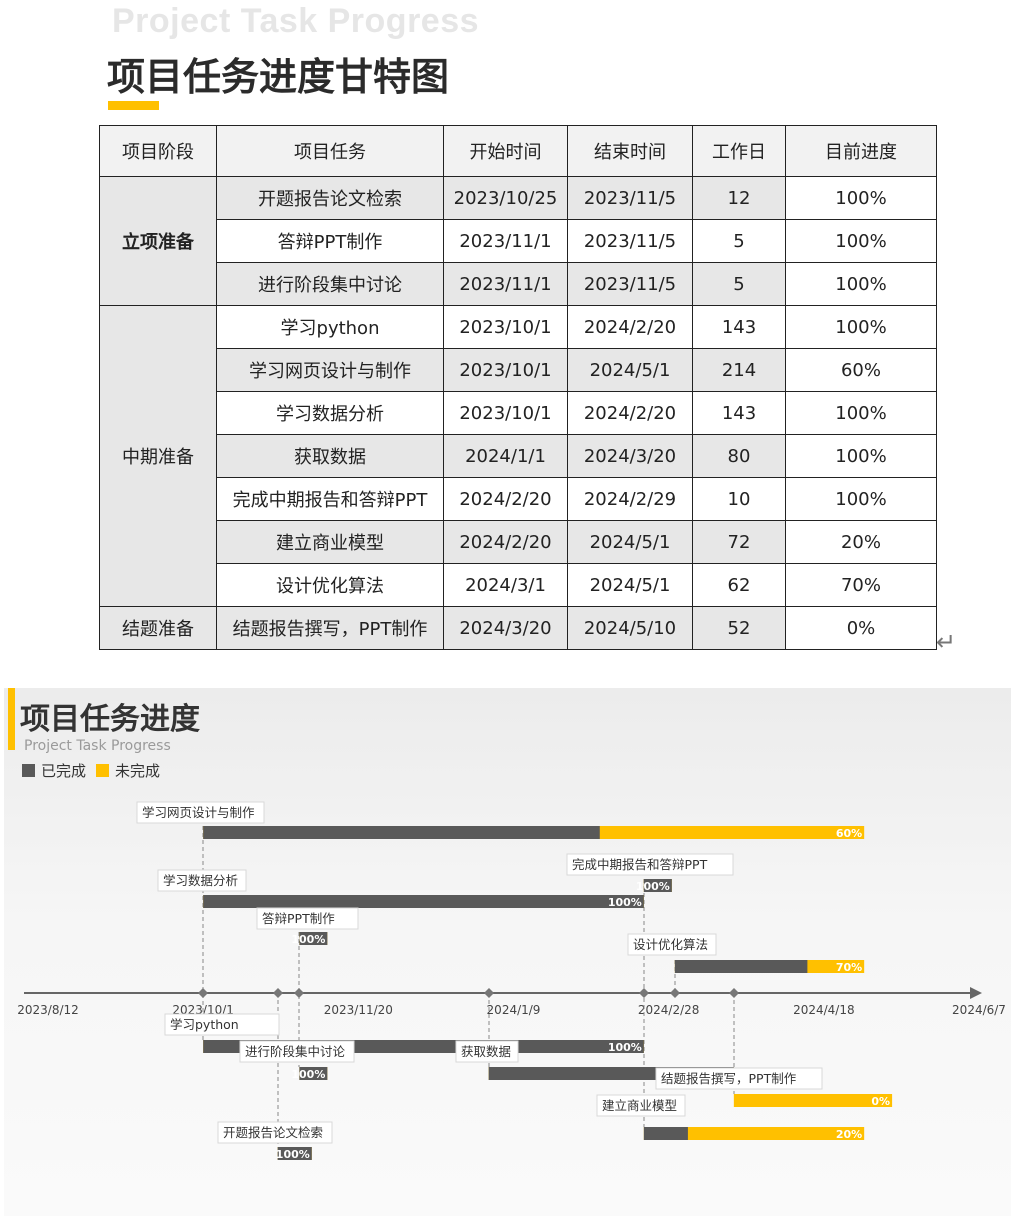  I want to click on task-cell: 进行阶段集中讨论, so click(330, 284).